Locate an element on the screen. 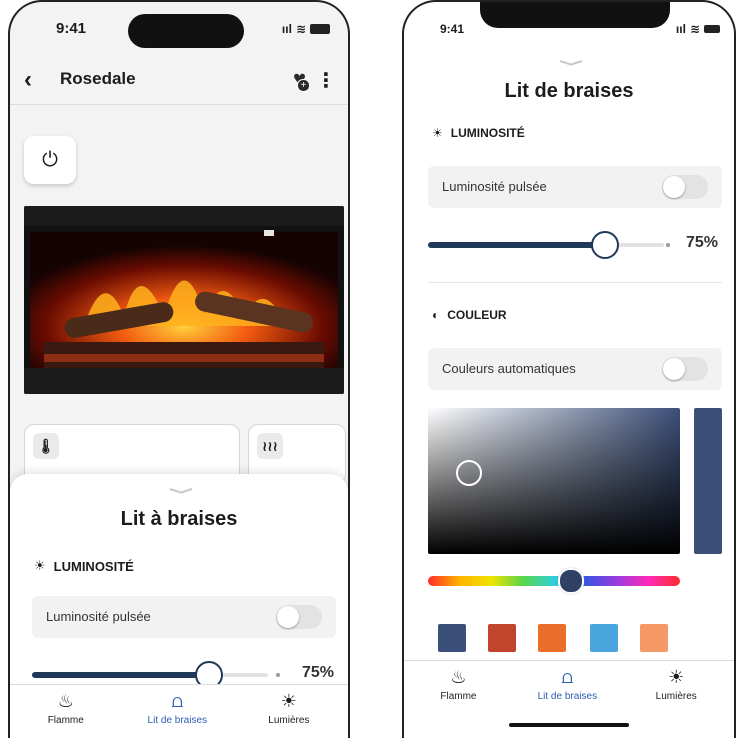  brightness-slider: 75% is located at coordinates (576, 245).